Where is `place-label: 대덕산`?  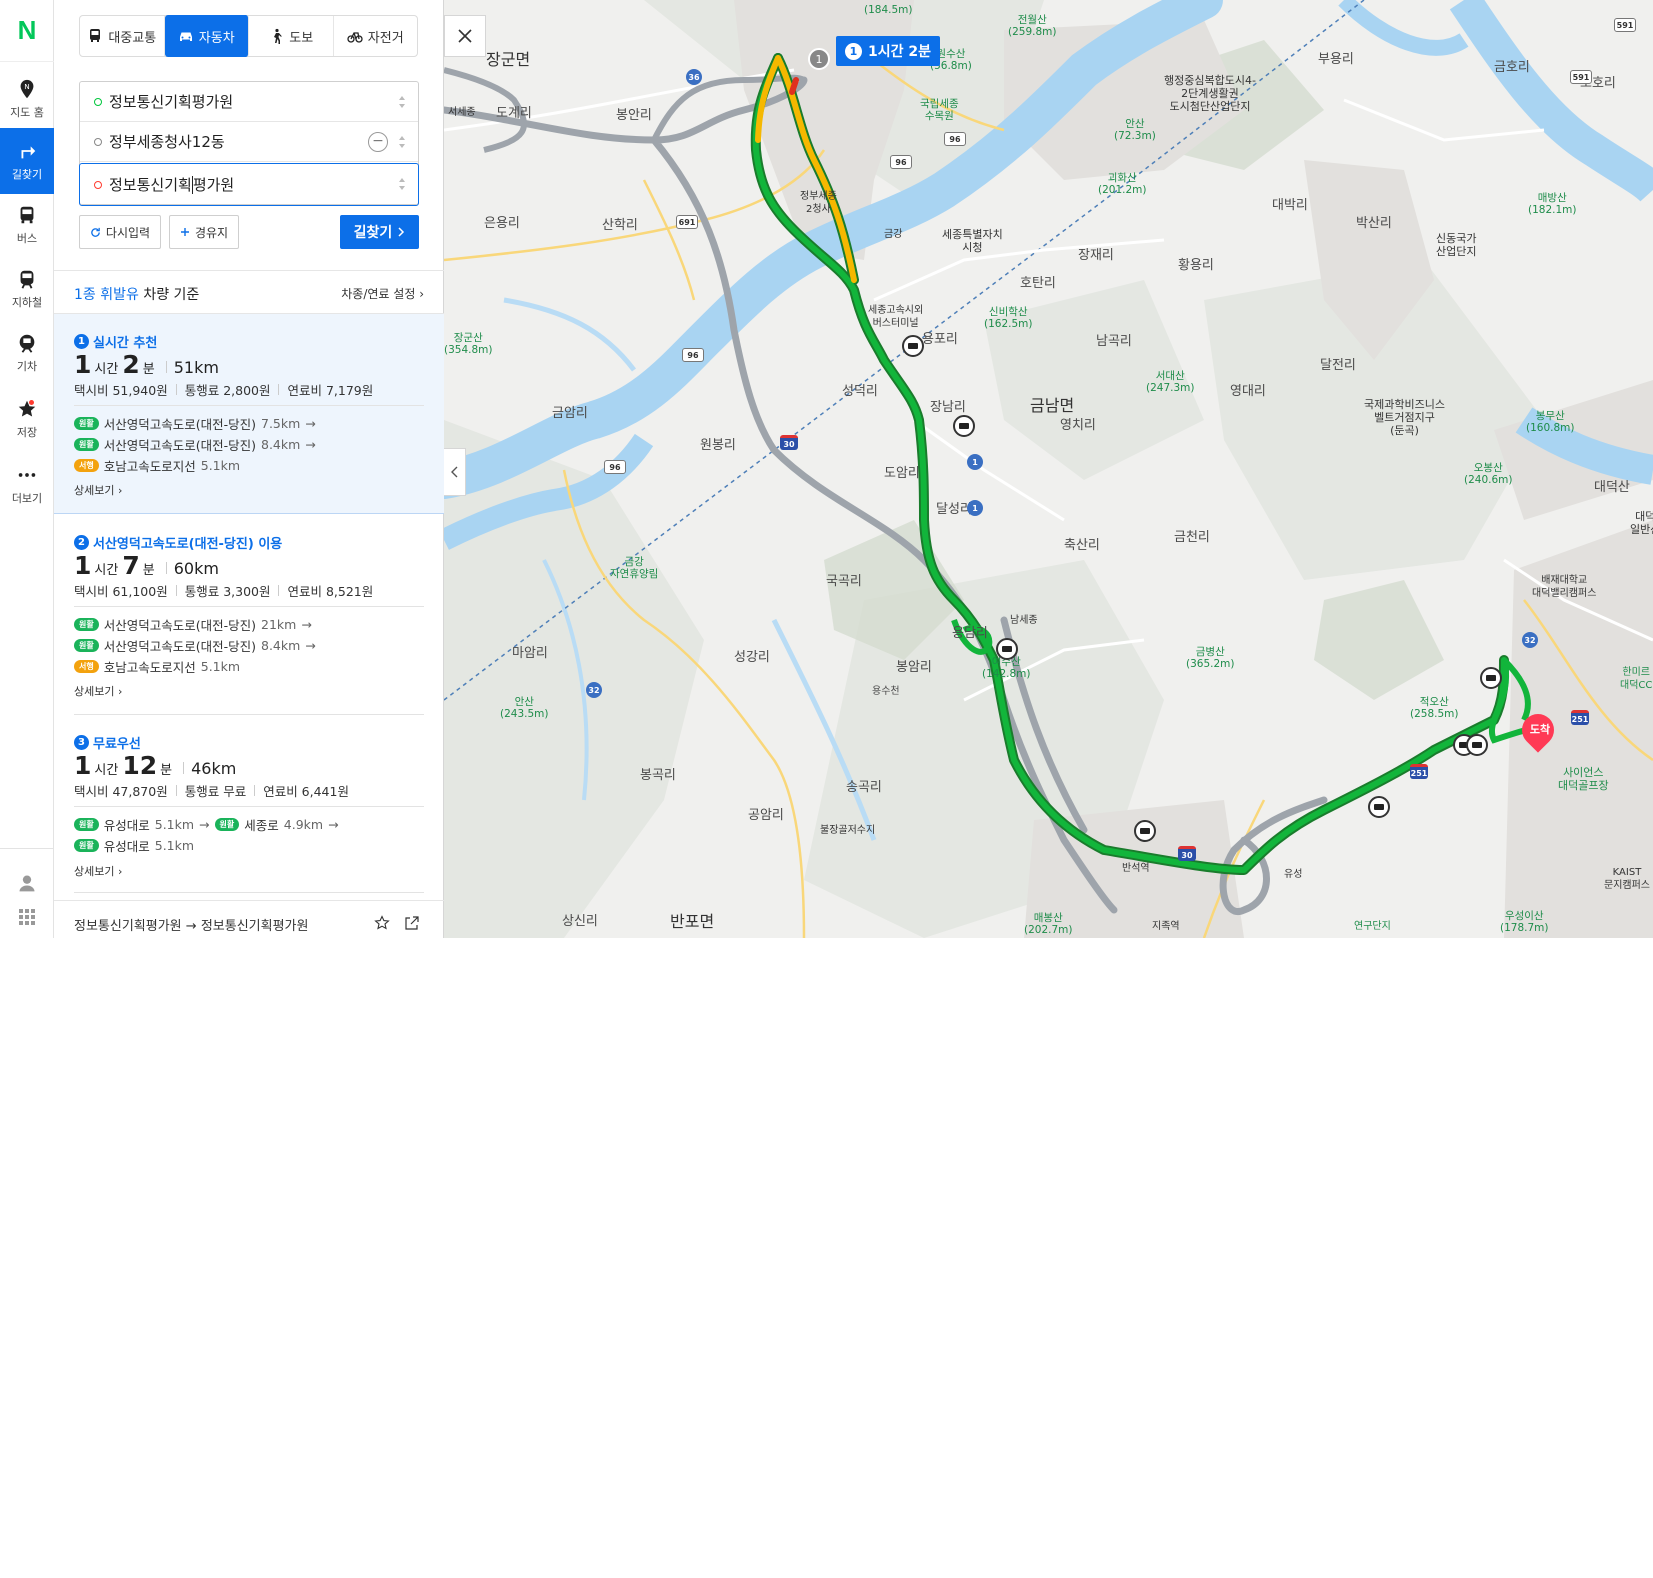
place-label: 대덕산 is located at coordinates (1612, 487).